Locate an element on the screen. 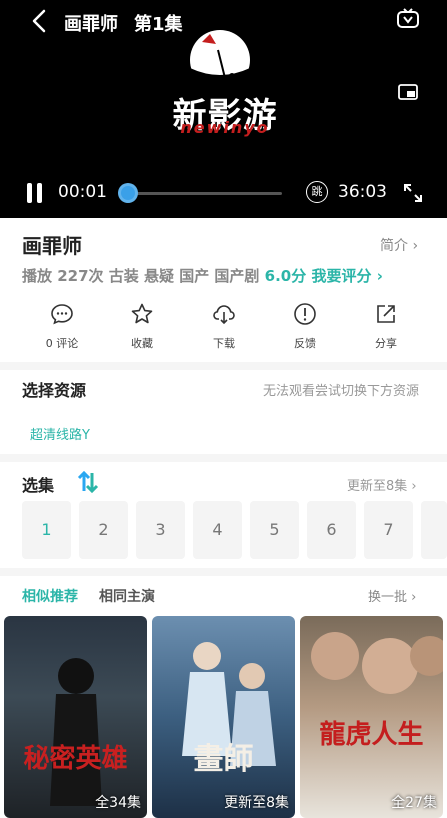 The image size is (447, 818). star-icon is located at coordinates (142, 313).